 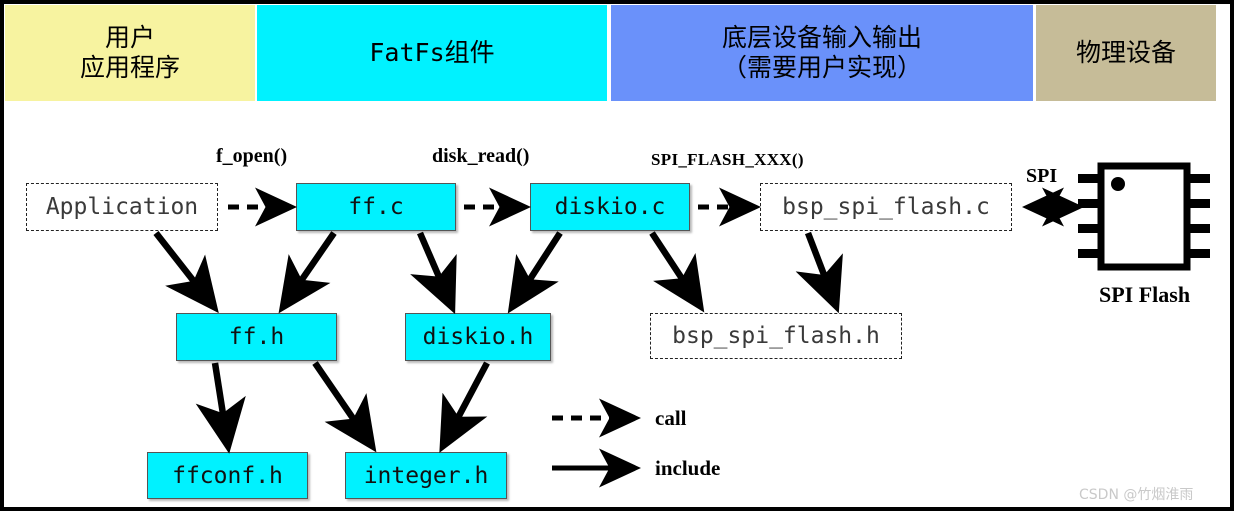 I want to click on spi-flash-chip-label: SPI Flash, so click(x=1145, y=294).